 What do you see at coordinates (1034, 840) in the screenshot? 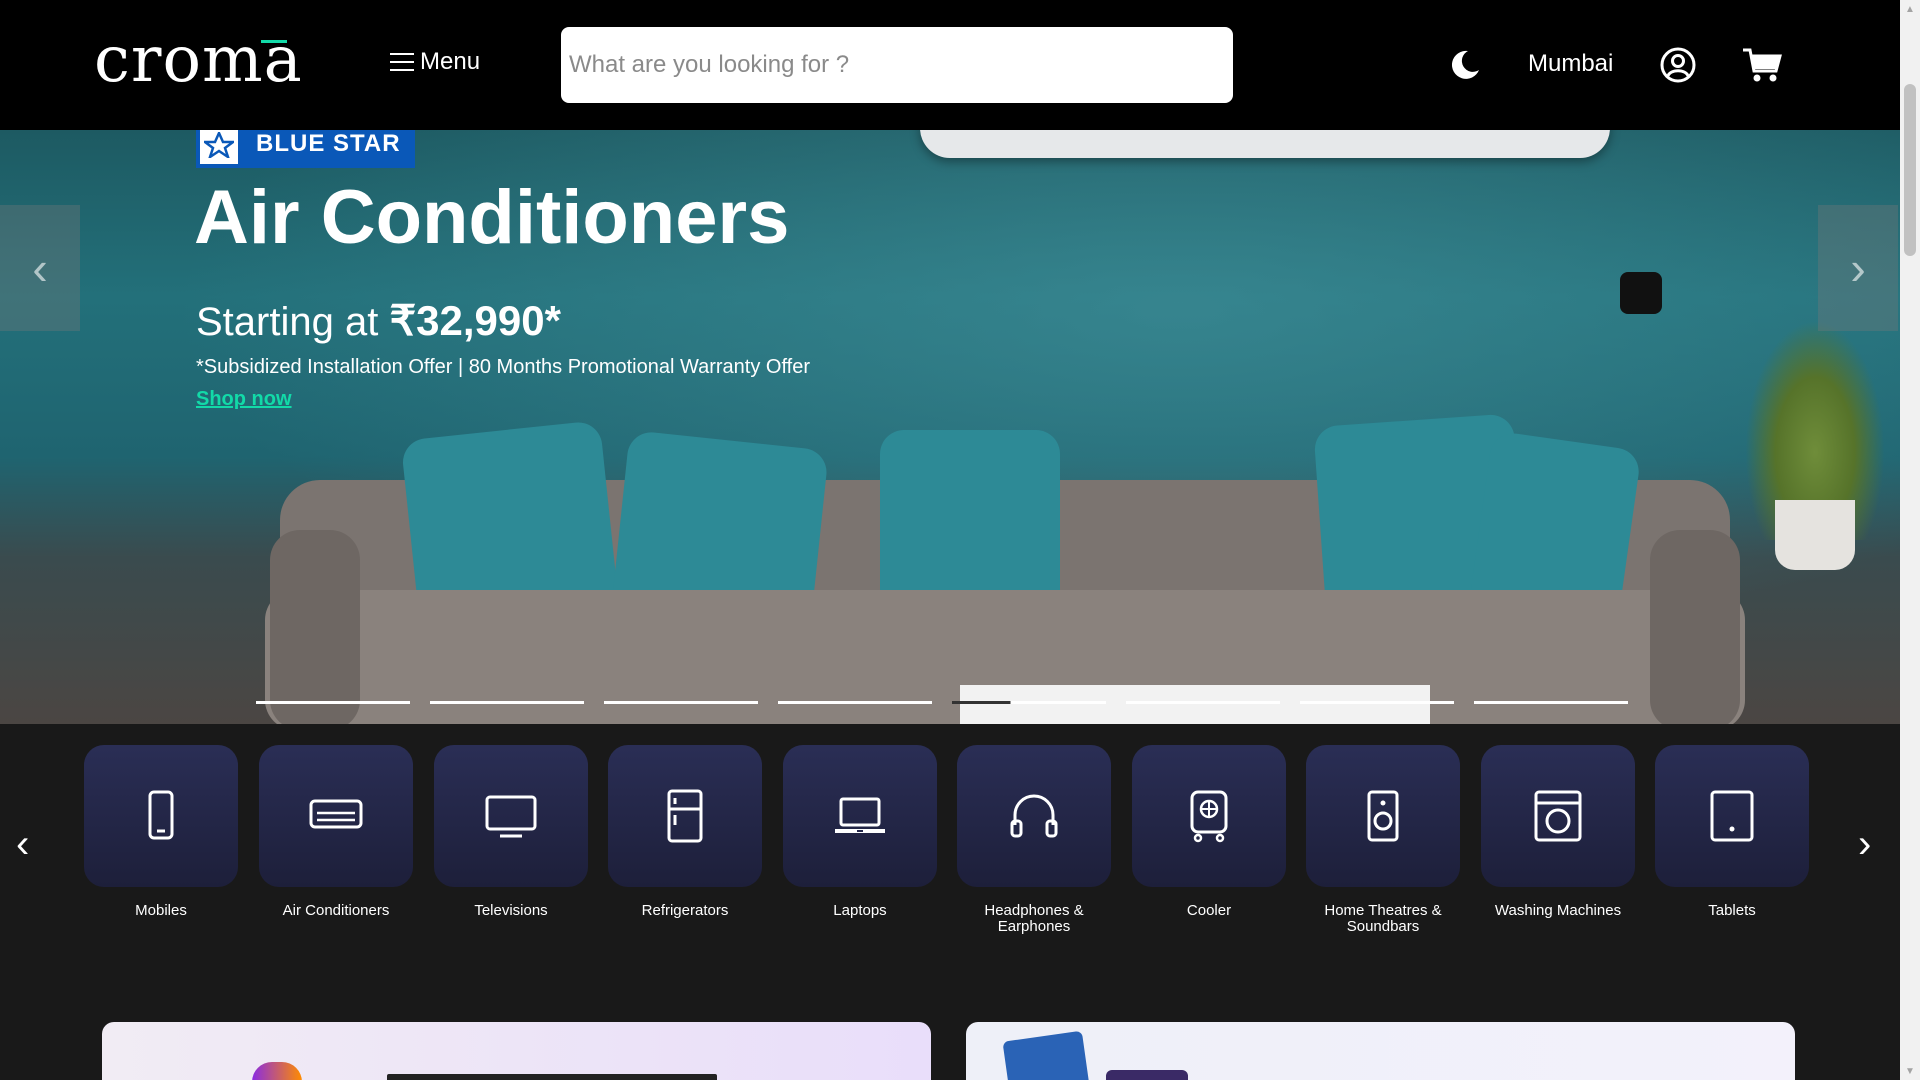
I see `category-headphones: Headphones & Earphones` at bounding box center [1034, 840].